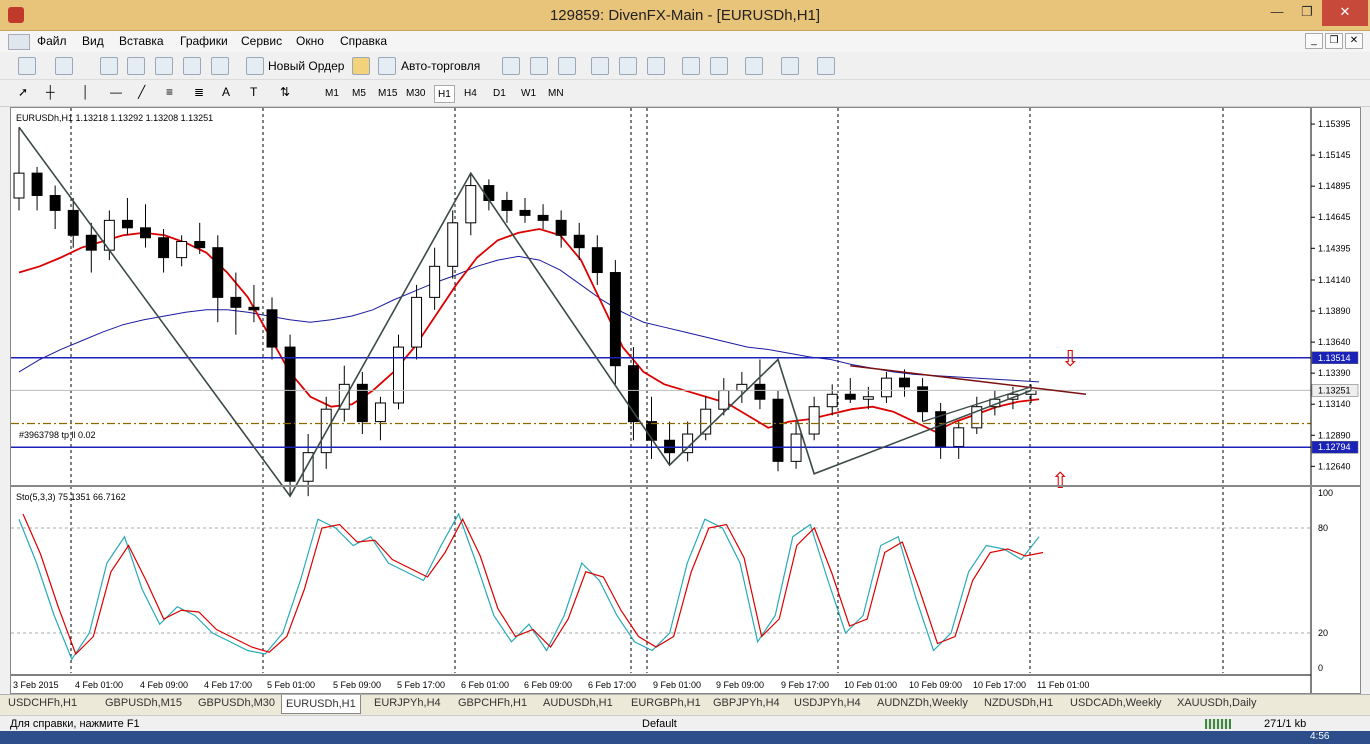 The height and width of the screenshot is (744, 1370). Describe the element at coordinates (75, 724) in the screenshot. I see `status-help: Для справки, нажмите F1` at that location.